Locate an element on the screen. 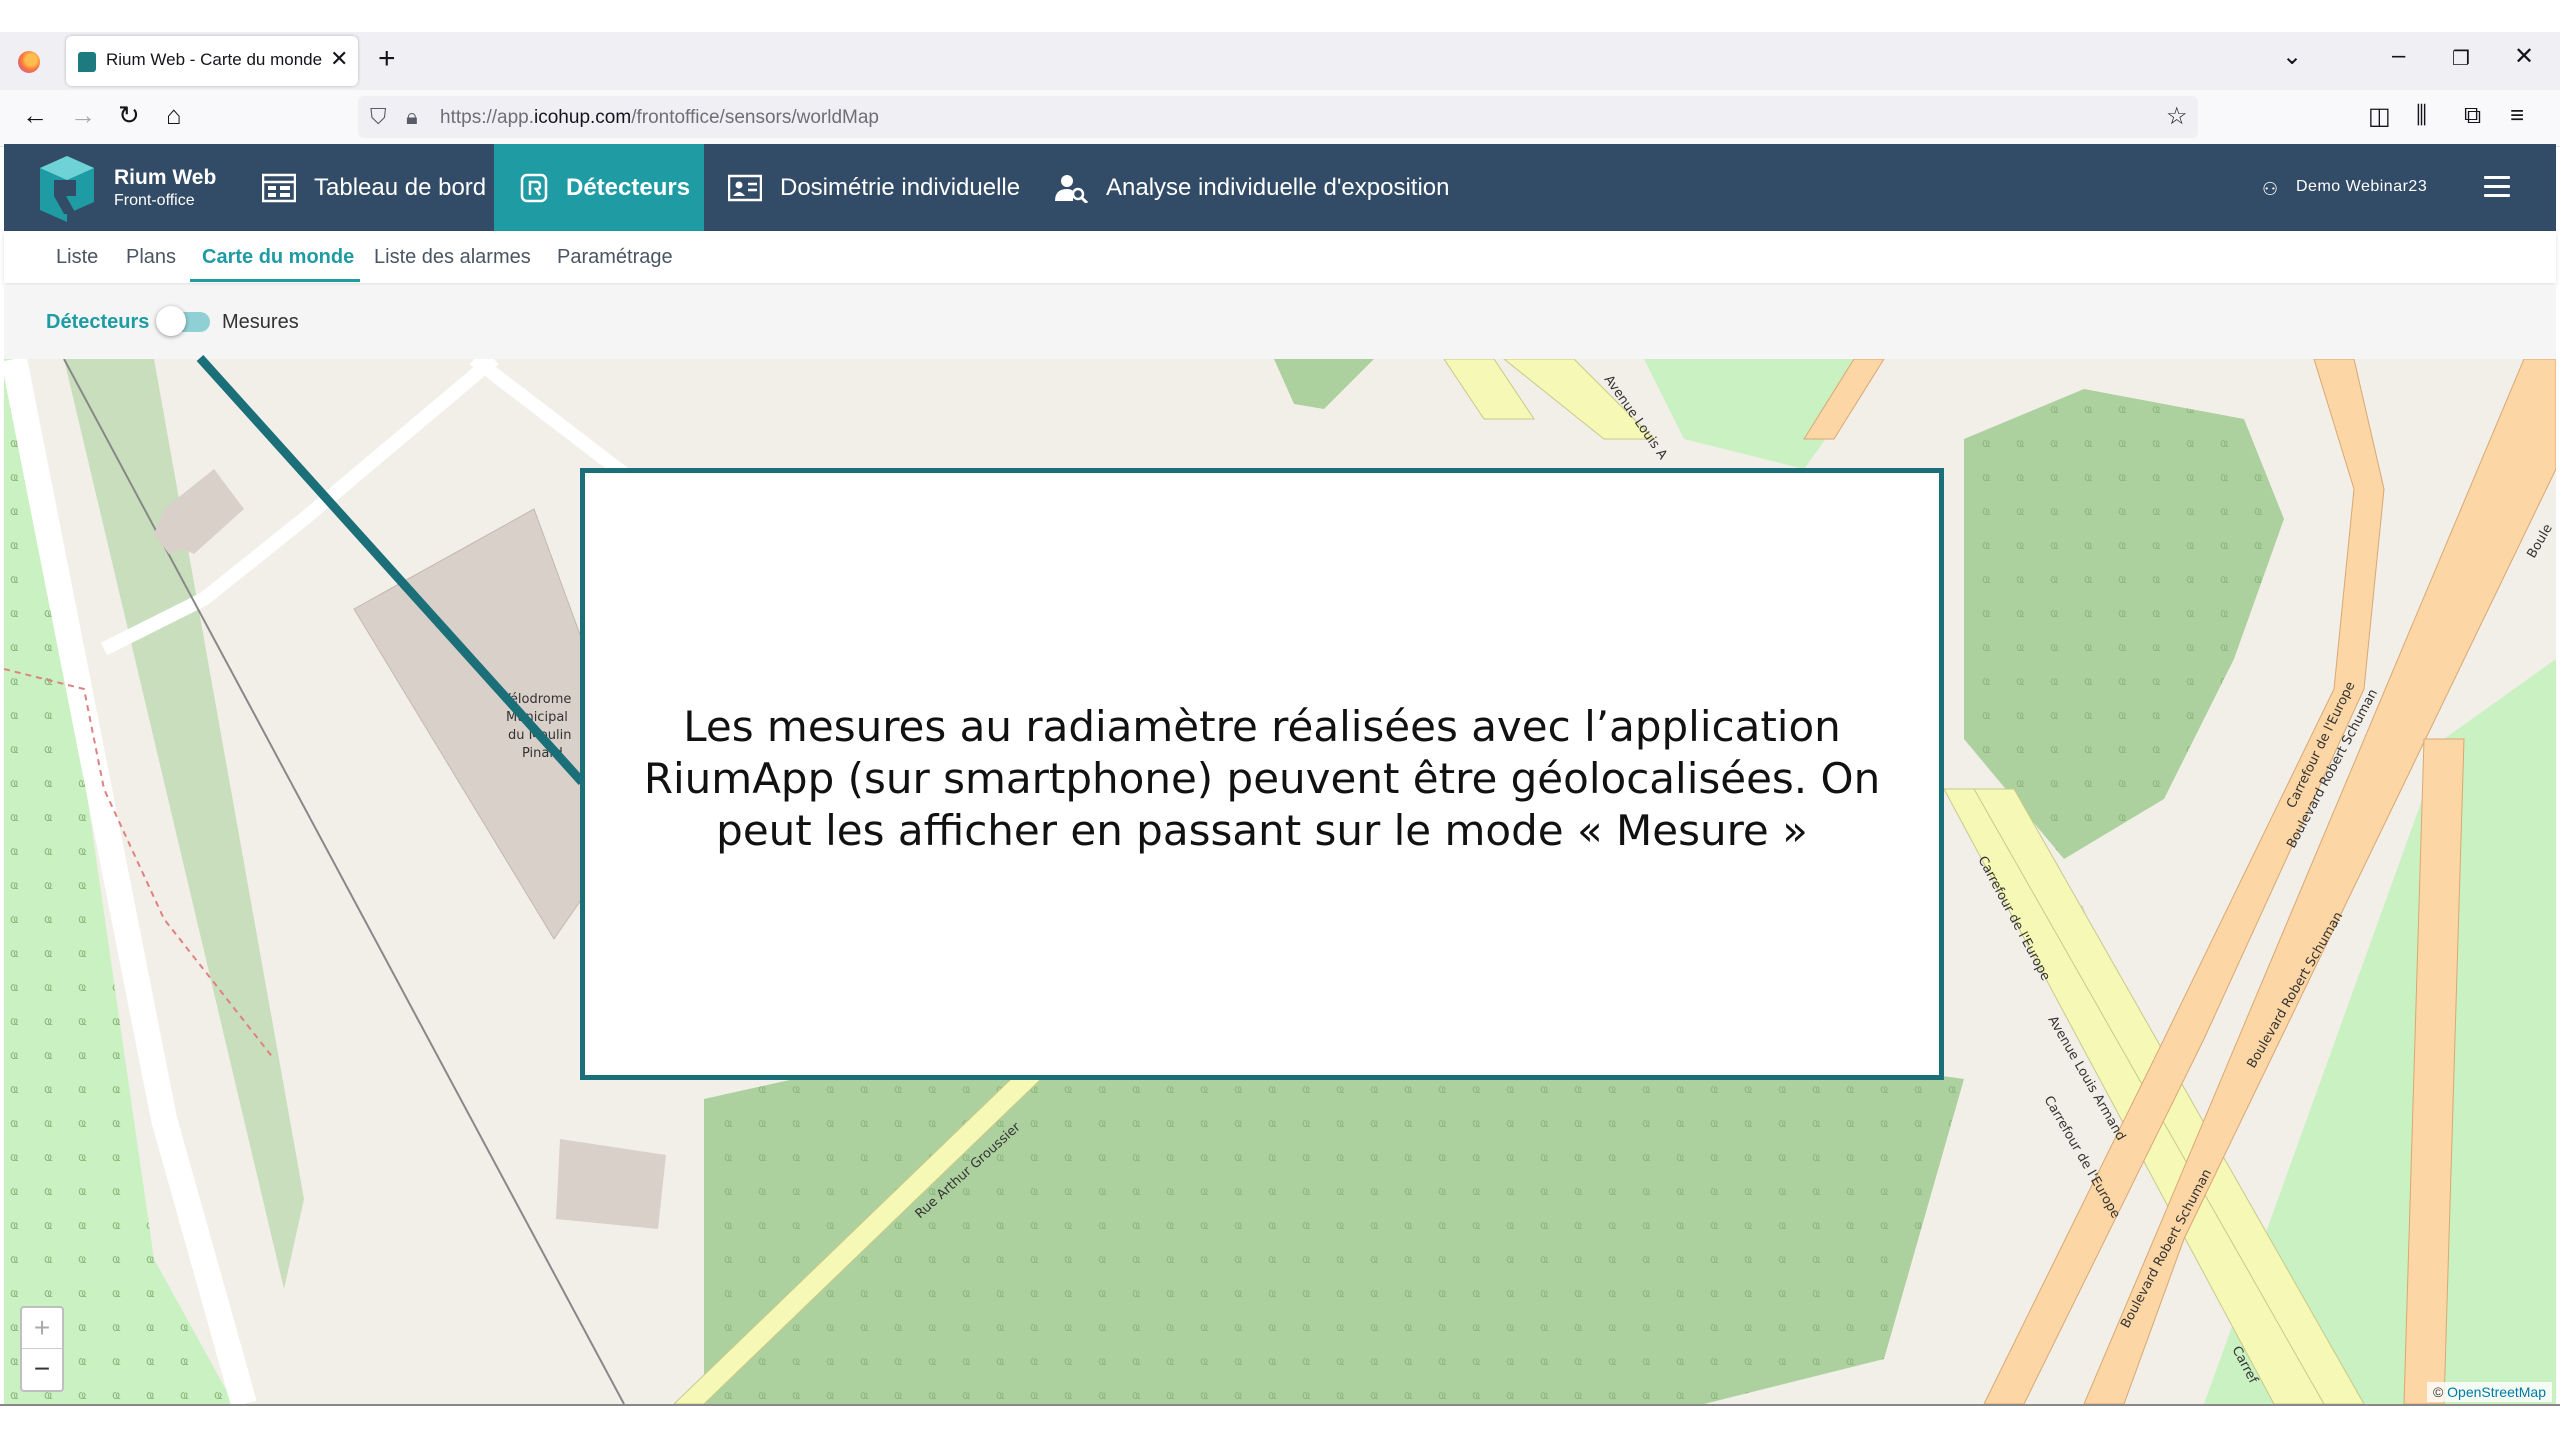 The height and width of the screenshot is (1442, 2560). user-icon: ⚇ is located at coordinates (2270, 189).